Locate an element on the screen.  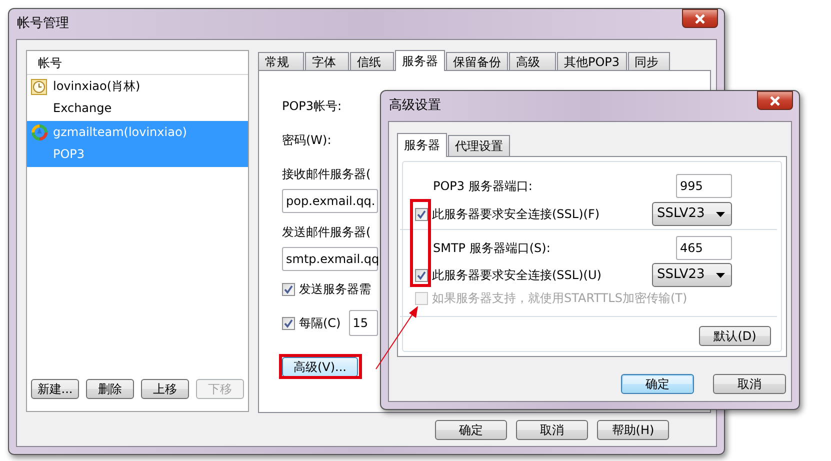
checkbox-label: 此服务器要求安全连接(SSL)(U) is located at coordinates (517, 275).